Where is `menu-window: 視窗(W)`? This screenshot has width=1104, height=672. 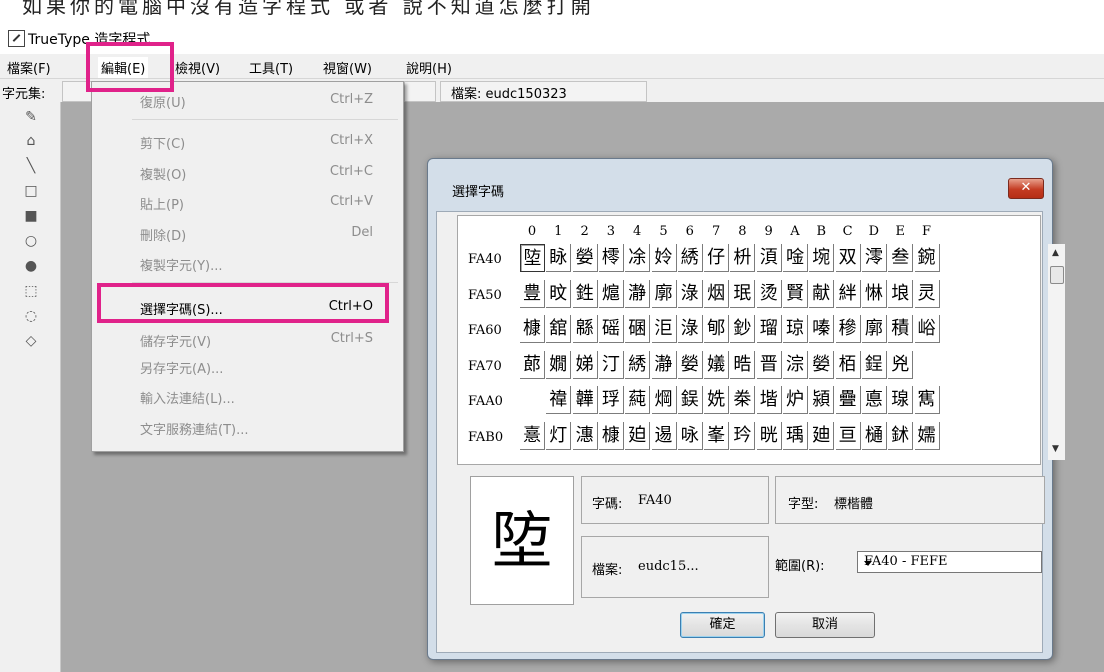
menu-window: 視窗(W) is located at coordinates (347, 67).